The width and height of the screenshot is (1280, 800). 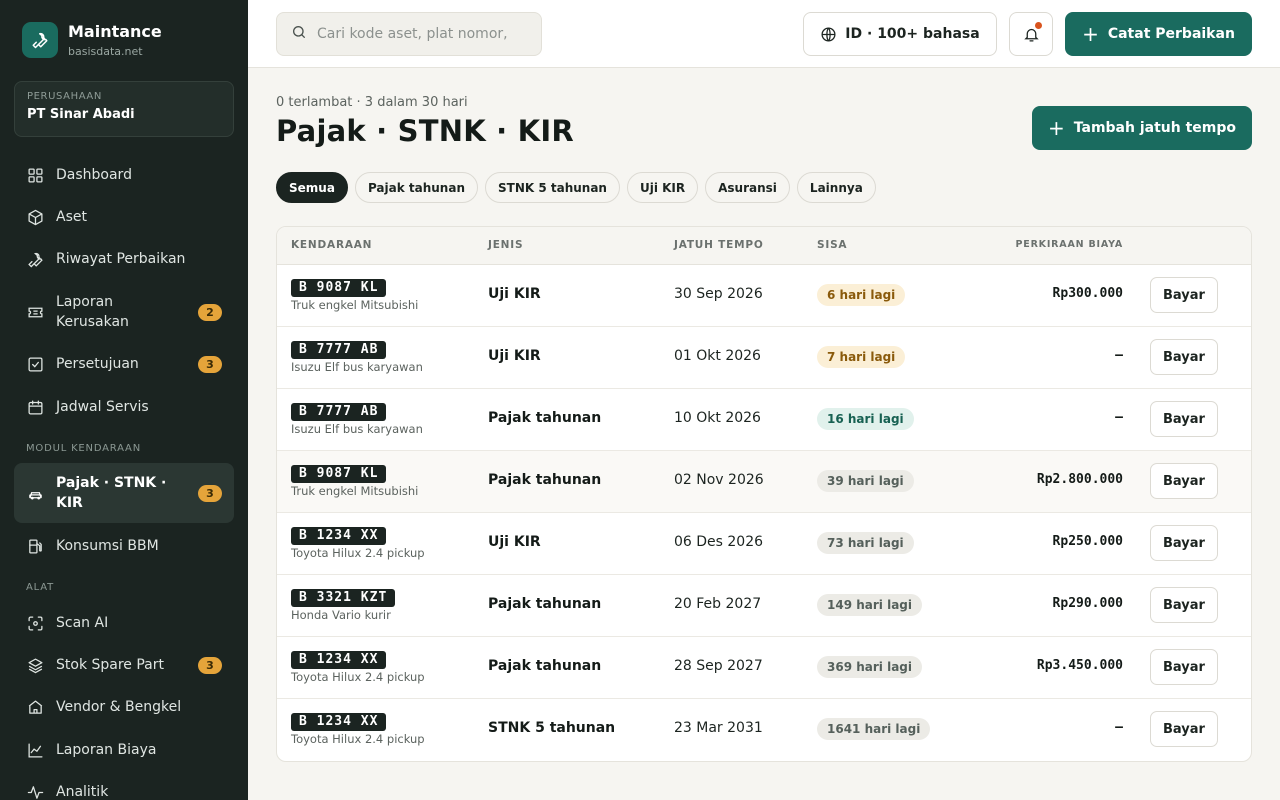 What do you see at coordinates (1079, 665) in the screenshot?
I see `estimated-cost: Rp3.450.000` at bounding box center [1079, 665].